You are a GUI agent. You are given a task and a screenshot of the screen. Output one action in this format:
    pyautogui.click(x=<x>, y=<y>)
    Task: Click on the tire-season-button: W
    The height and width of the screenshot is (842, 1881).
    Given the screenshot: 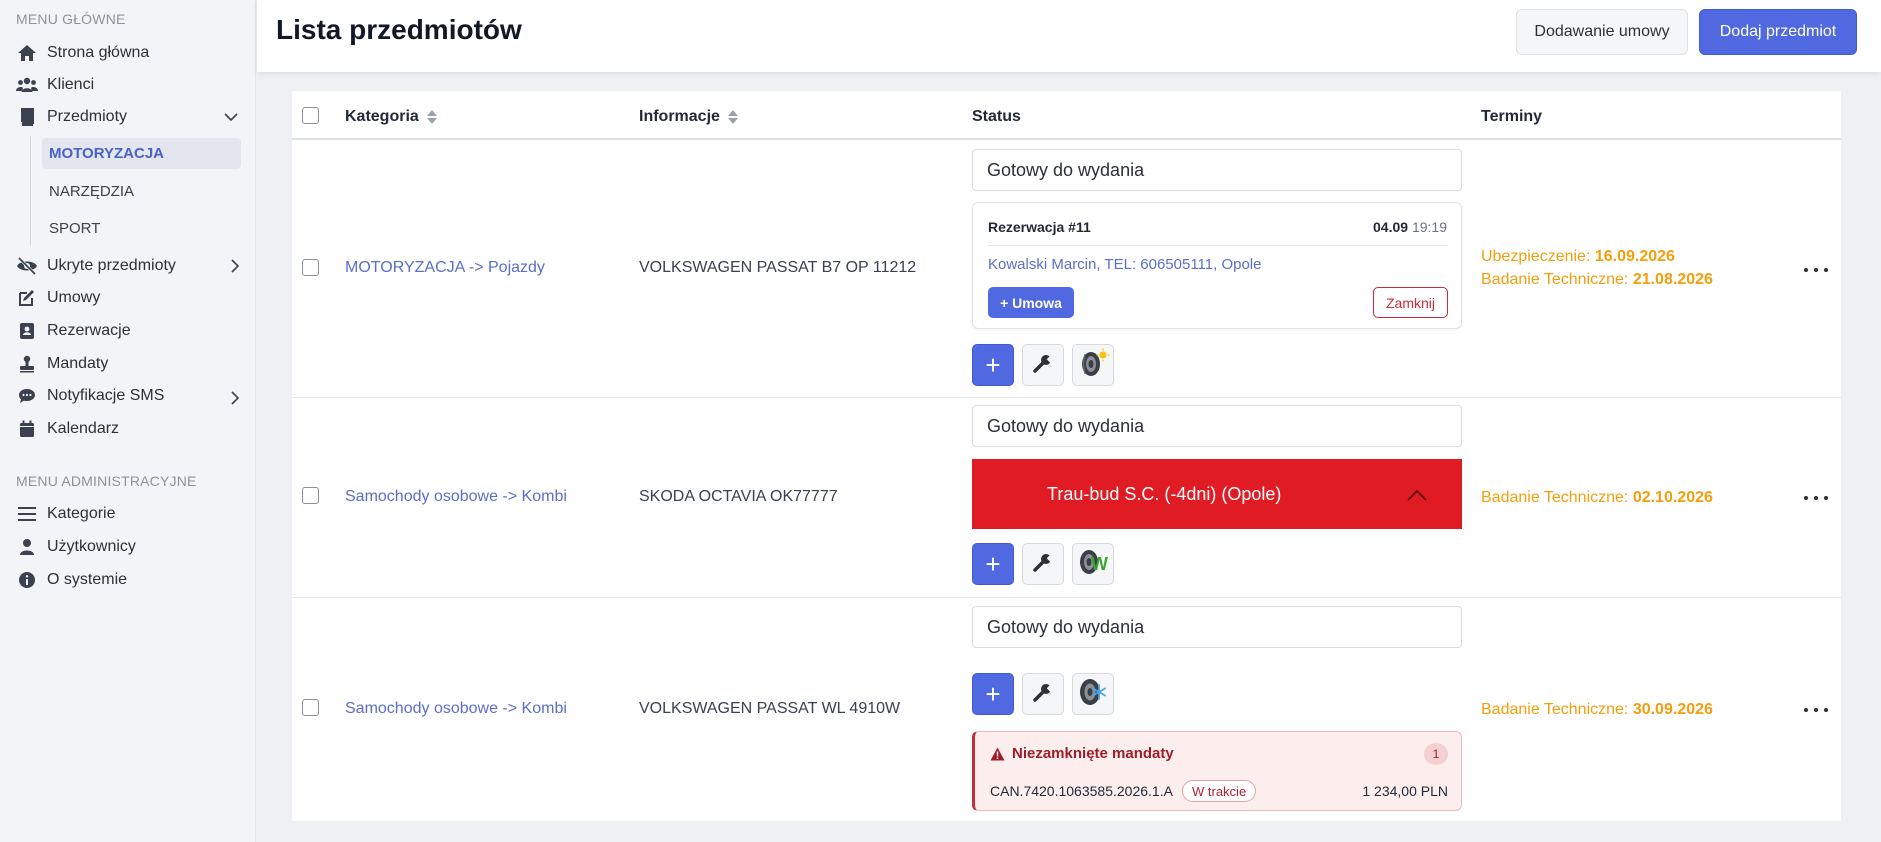 What is the action you would take?
    pyautogui.click(x=1093, y=564)
    